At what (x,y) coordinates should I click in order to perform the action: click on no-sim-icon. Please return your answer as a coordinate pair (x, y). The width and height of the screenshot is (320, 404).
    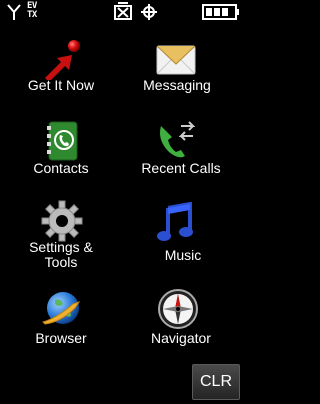
    Looking at the image, I should click on (123, 11).